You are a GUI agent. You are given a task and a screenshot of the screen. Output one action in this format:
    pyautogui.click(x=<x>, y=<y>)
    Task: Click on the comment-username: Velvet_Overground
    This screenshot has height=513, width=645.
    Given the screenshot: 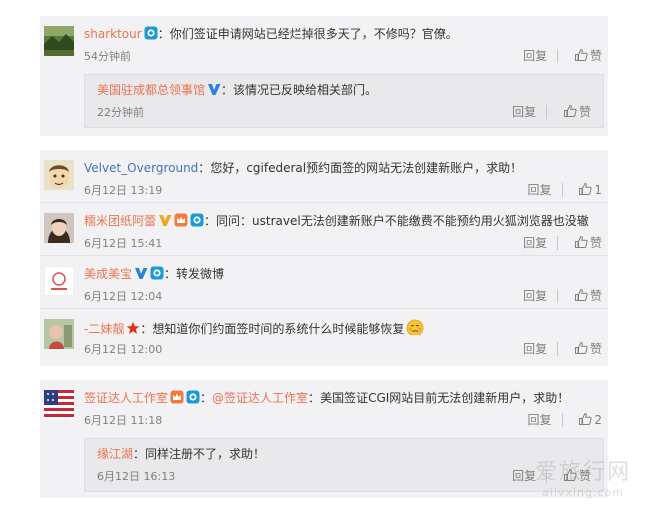 What is the action you would take?
    pyautogui.click(x=141, y=168)
    